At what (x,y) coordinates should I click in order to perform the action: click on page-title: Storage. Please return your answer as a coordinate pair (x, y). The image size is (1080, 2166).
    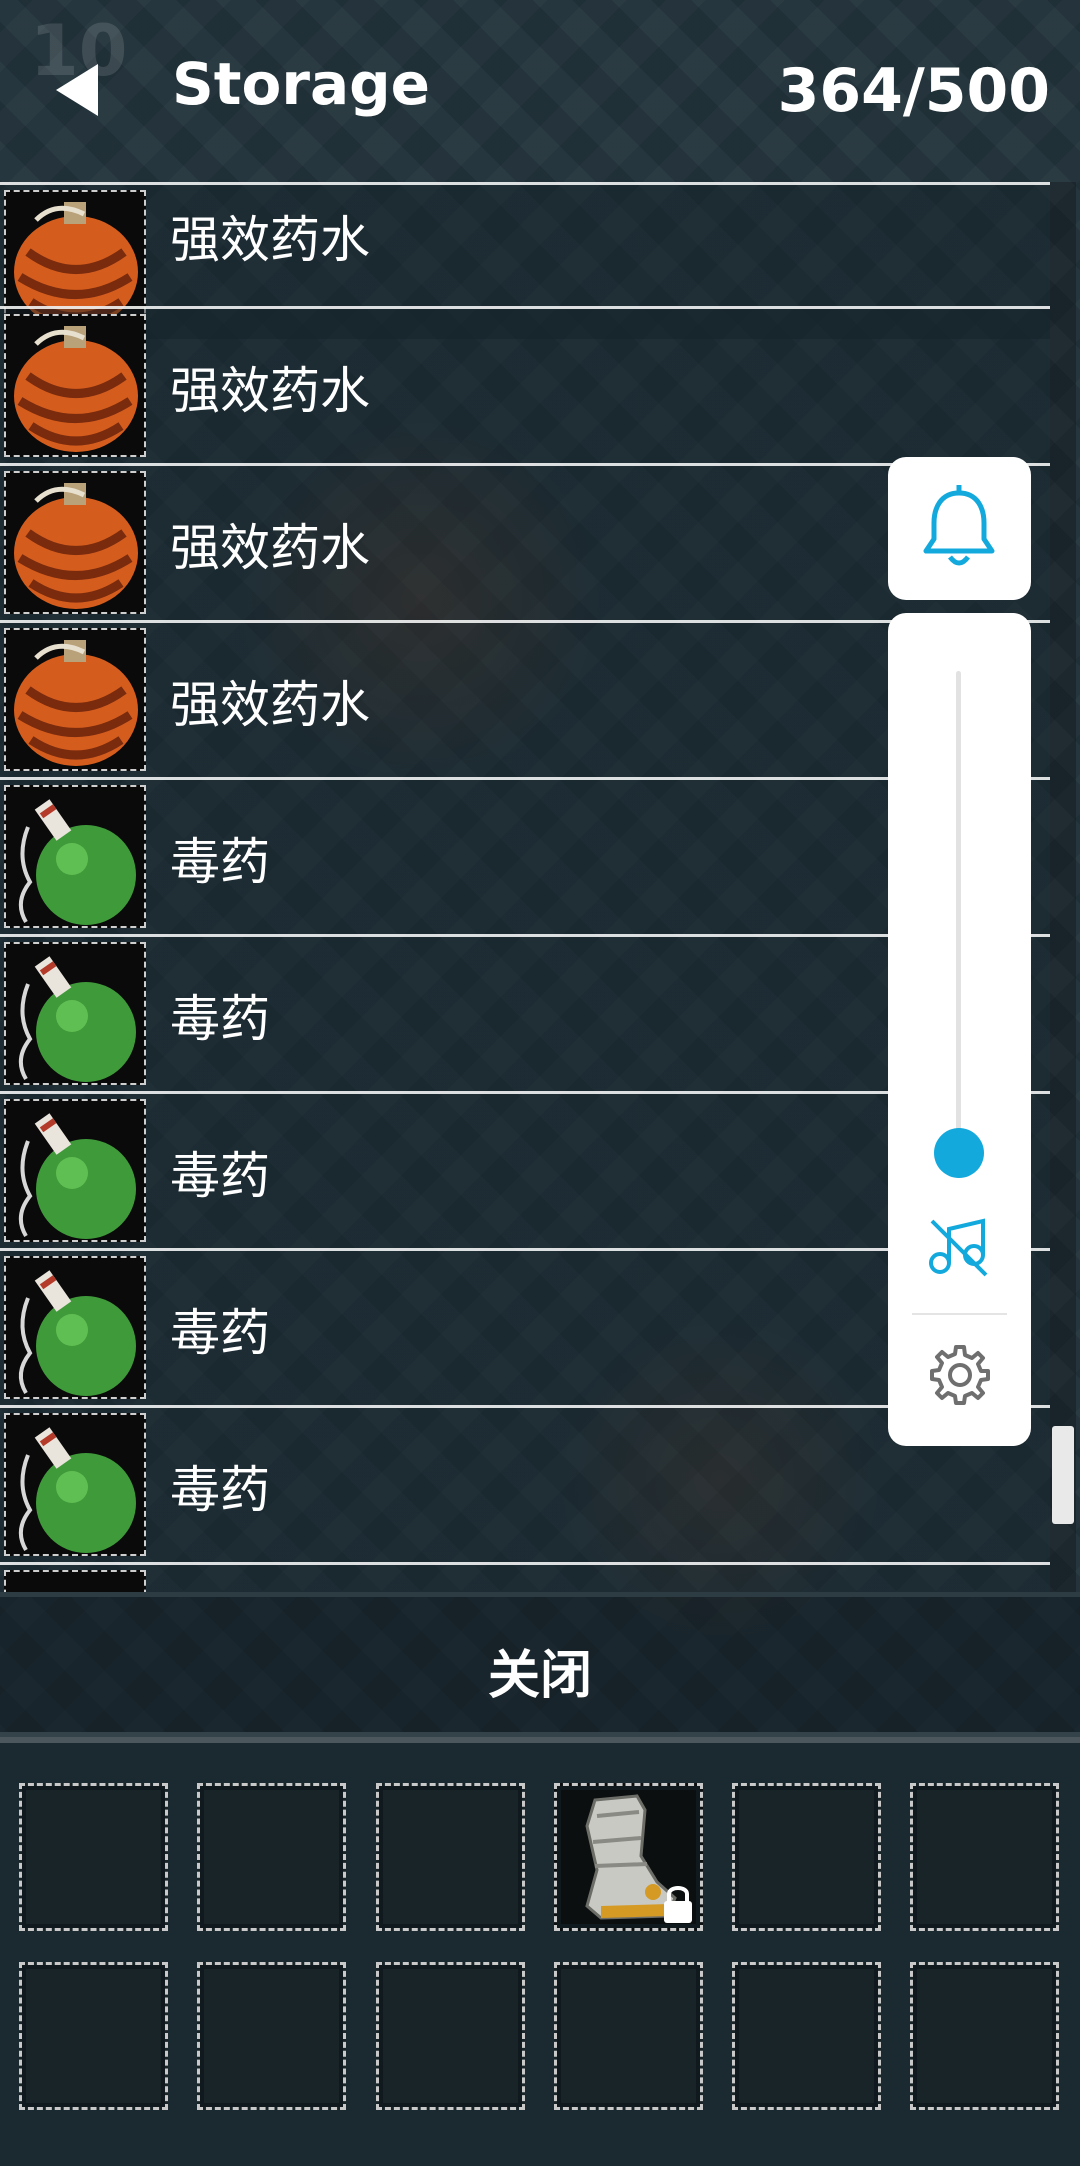
    Looking at the image, I should click on (301, 84).